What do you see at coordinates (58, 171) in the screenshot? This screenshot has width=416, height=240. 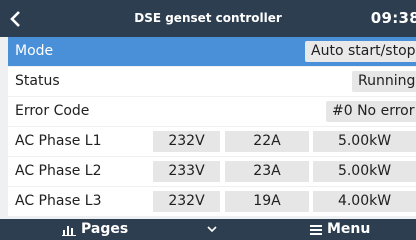 I see `ac-phase-l2-label: AC Phase L2` at bounding box center [58, 171].